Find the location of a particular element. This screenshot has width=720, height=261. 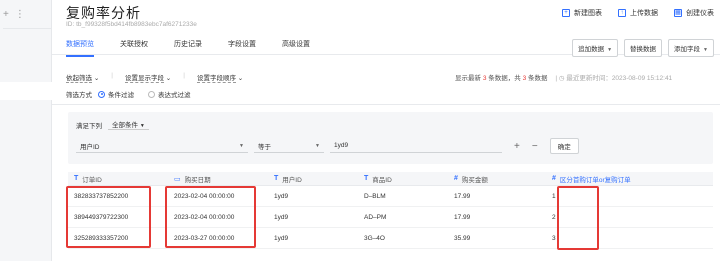

field-order-toggle: 设置字段顺序 ⌄ is located at coordinates (220, 77).